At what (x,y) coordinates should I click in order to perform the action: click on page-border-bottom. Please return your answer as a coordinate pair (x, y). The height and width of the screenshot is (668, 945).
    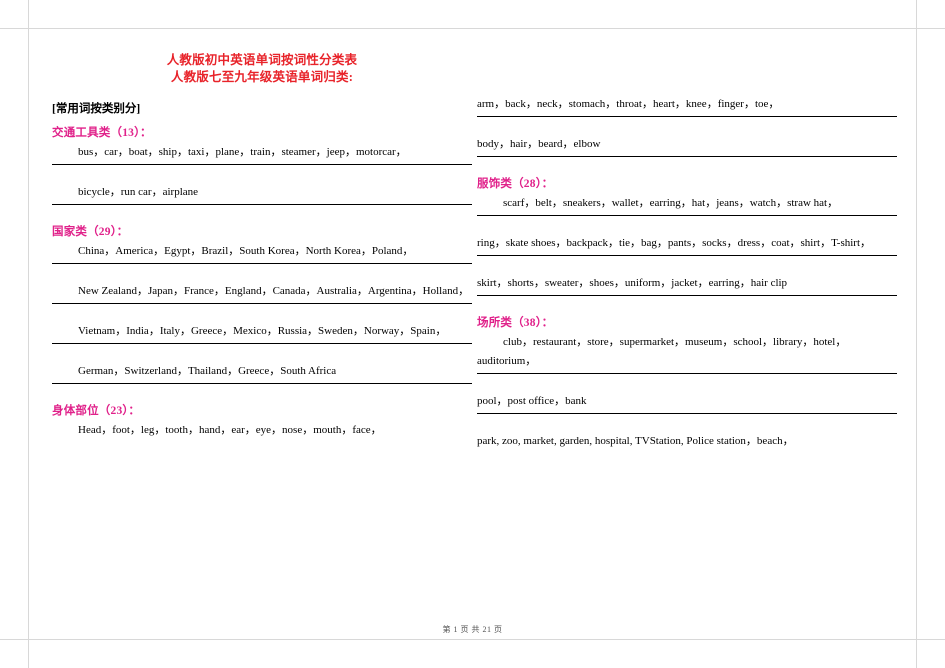
    Looking at the image, I should click on (472, 639).